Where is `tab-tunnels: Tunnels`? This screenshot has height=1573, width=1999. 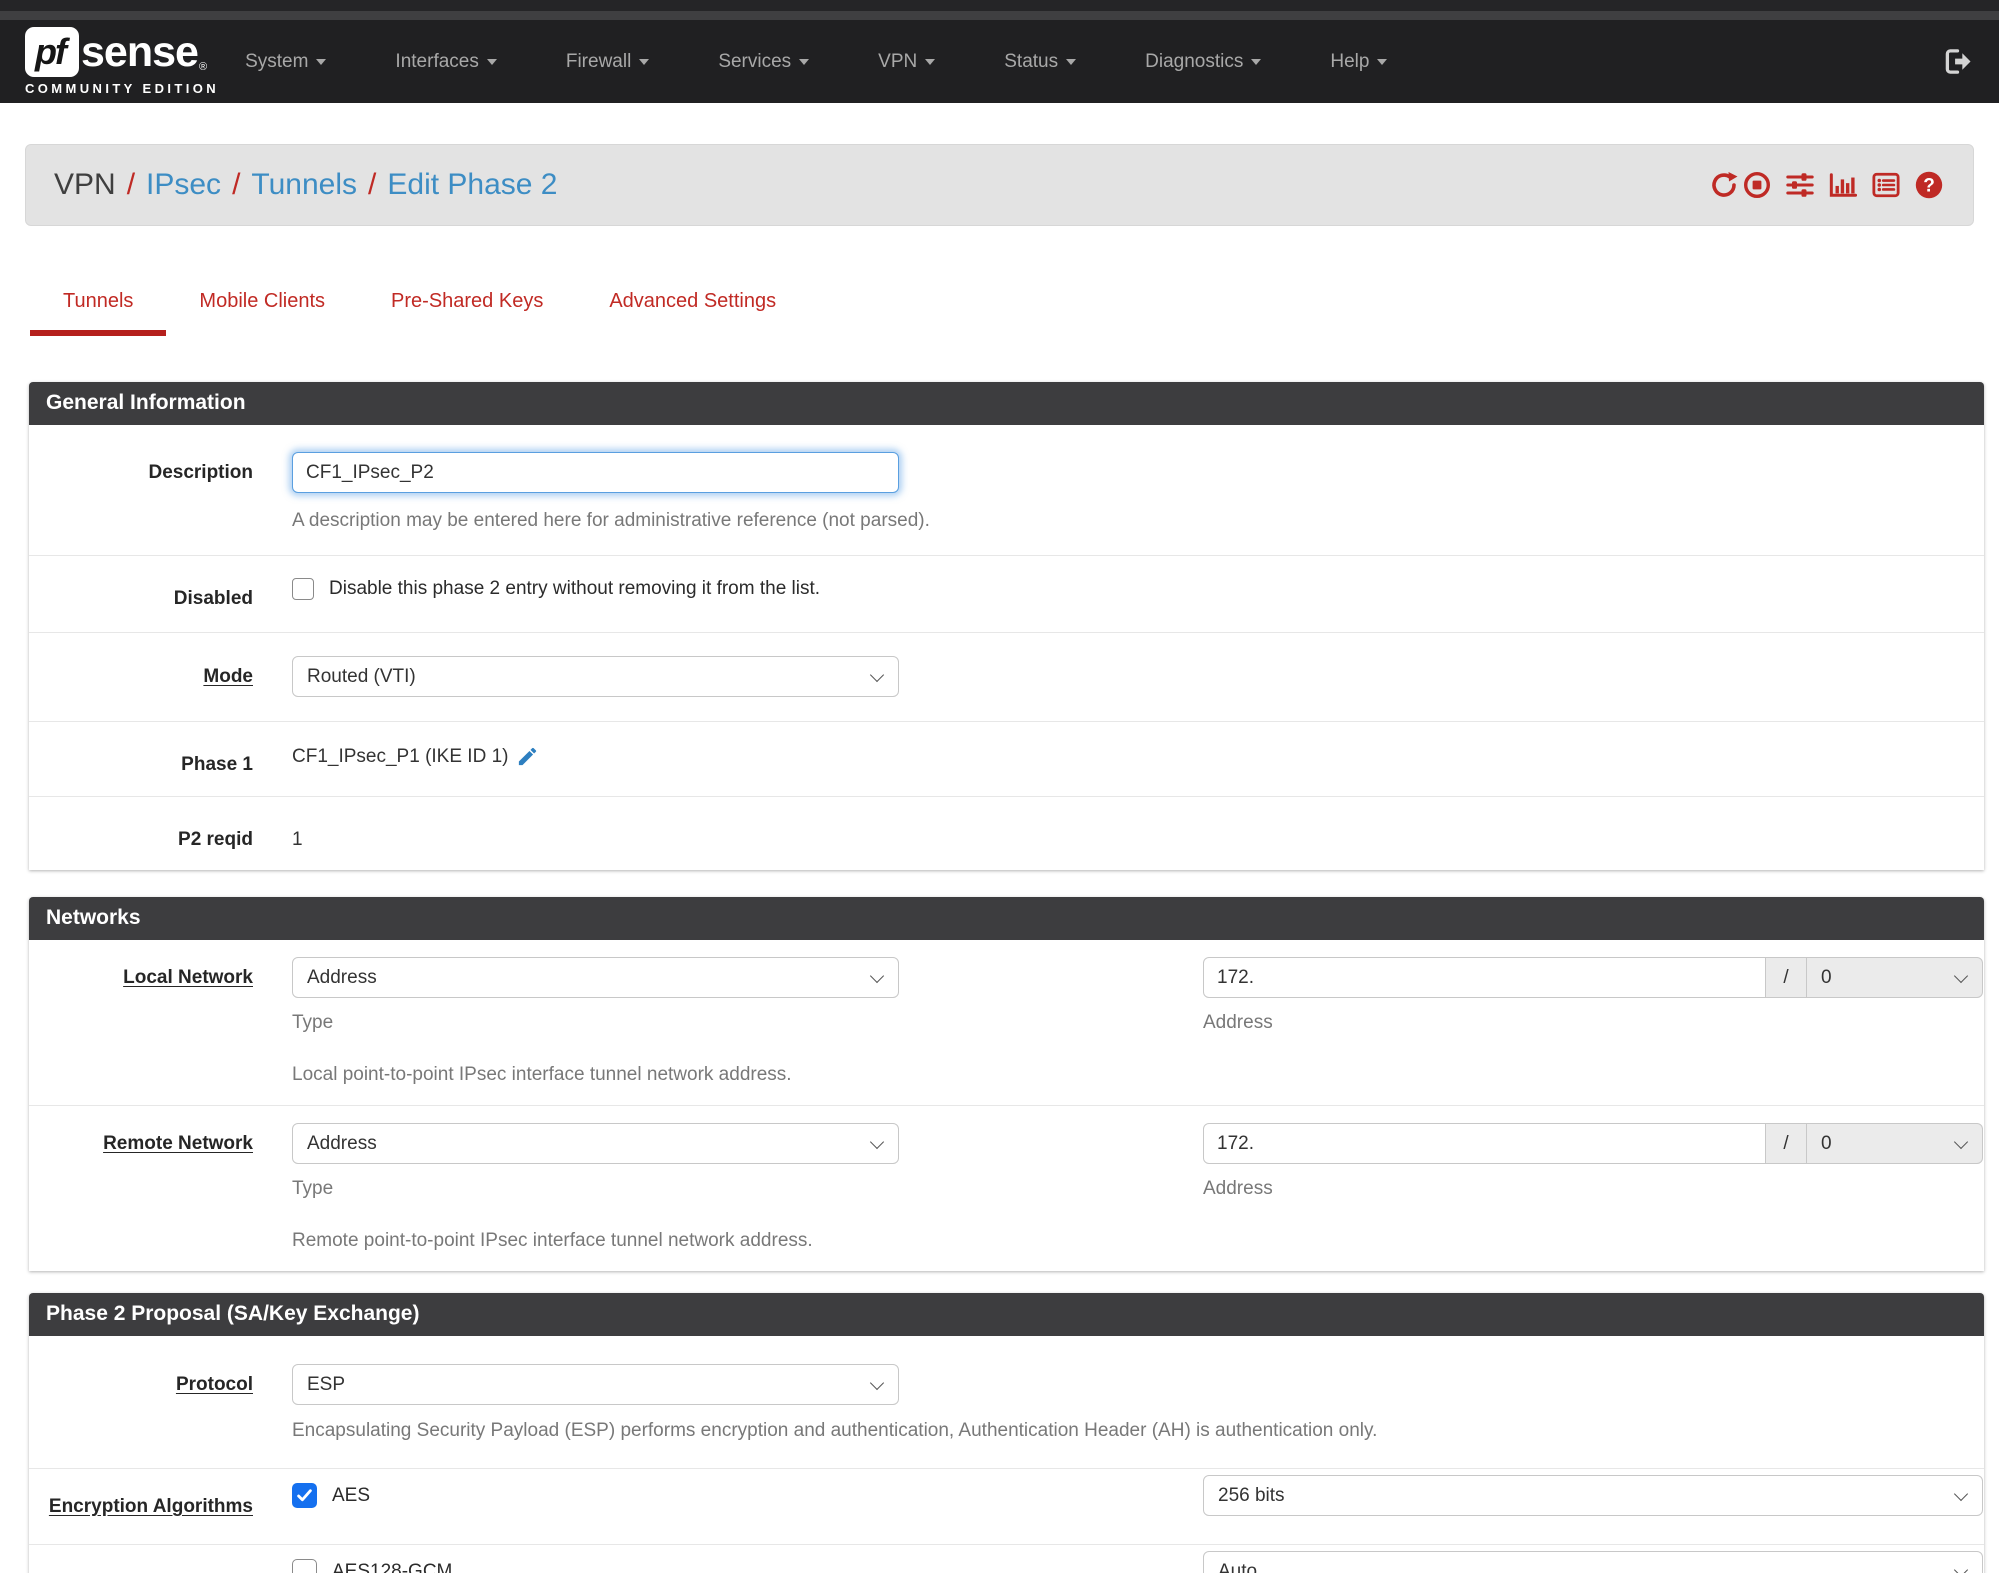
tab-tunnels: Tunnels is located at coordinates (98, 313).